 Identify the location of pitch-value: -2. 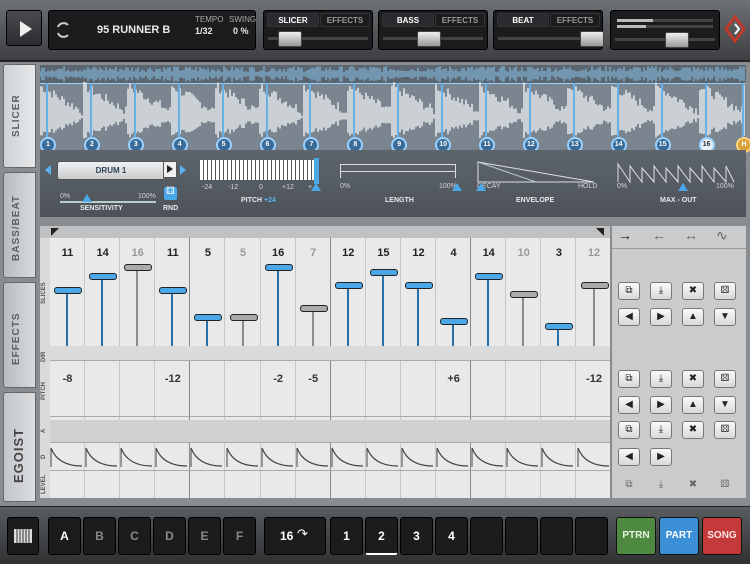
(278, 379).